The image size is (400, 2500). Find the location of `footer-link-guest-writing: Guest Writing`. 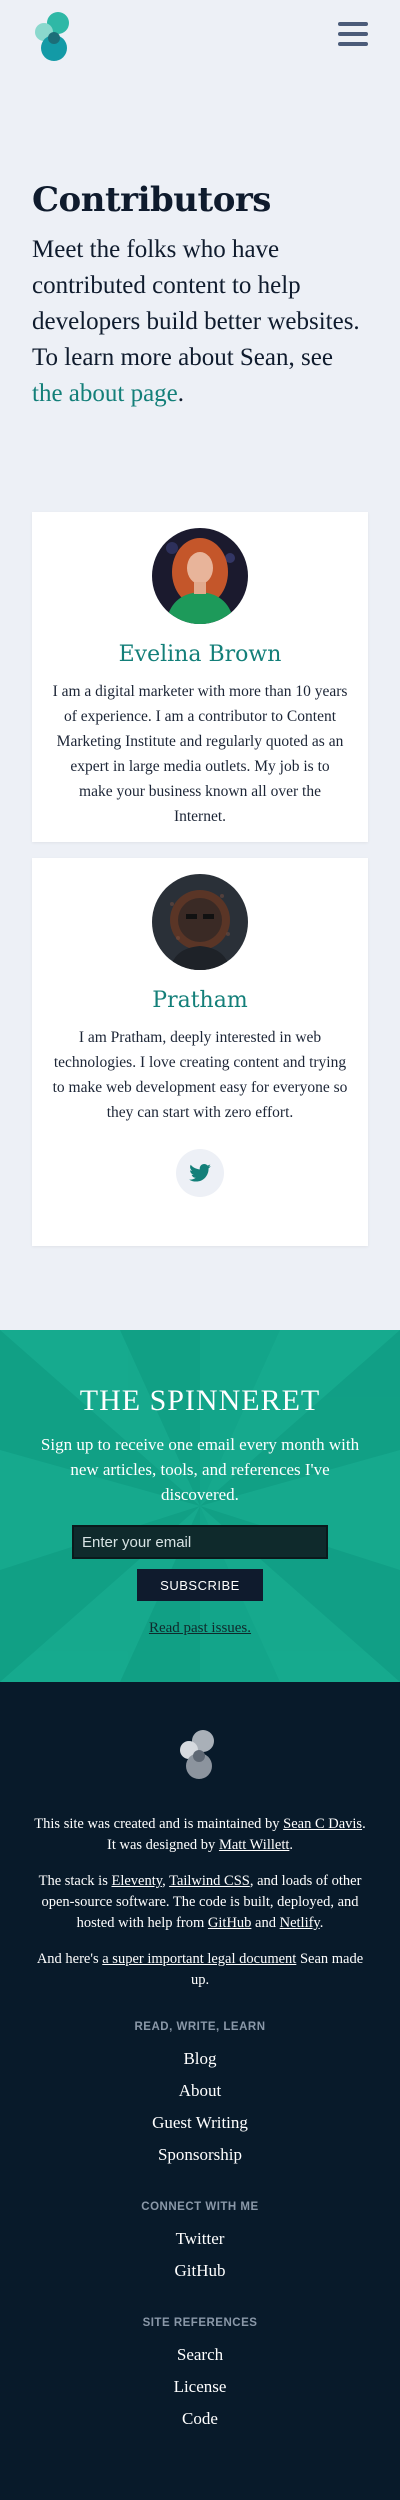

footer-link-guest-writing: Guest Writing is located at coordinates (200, 2123).